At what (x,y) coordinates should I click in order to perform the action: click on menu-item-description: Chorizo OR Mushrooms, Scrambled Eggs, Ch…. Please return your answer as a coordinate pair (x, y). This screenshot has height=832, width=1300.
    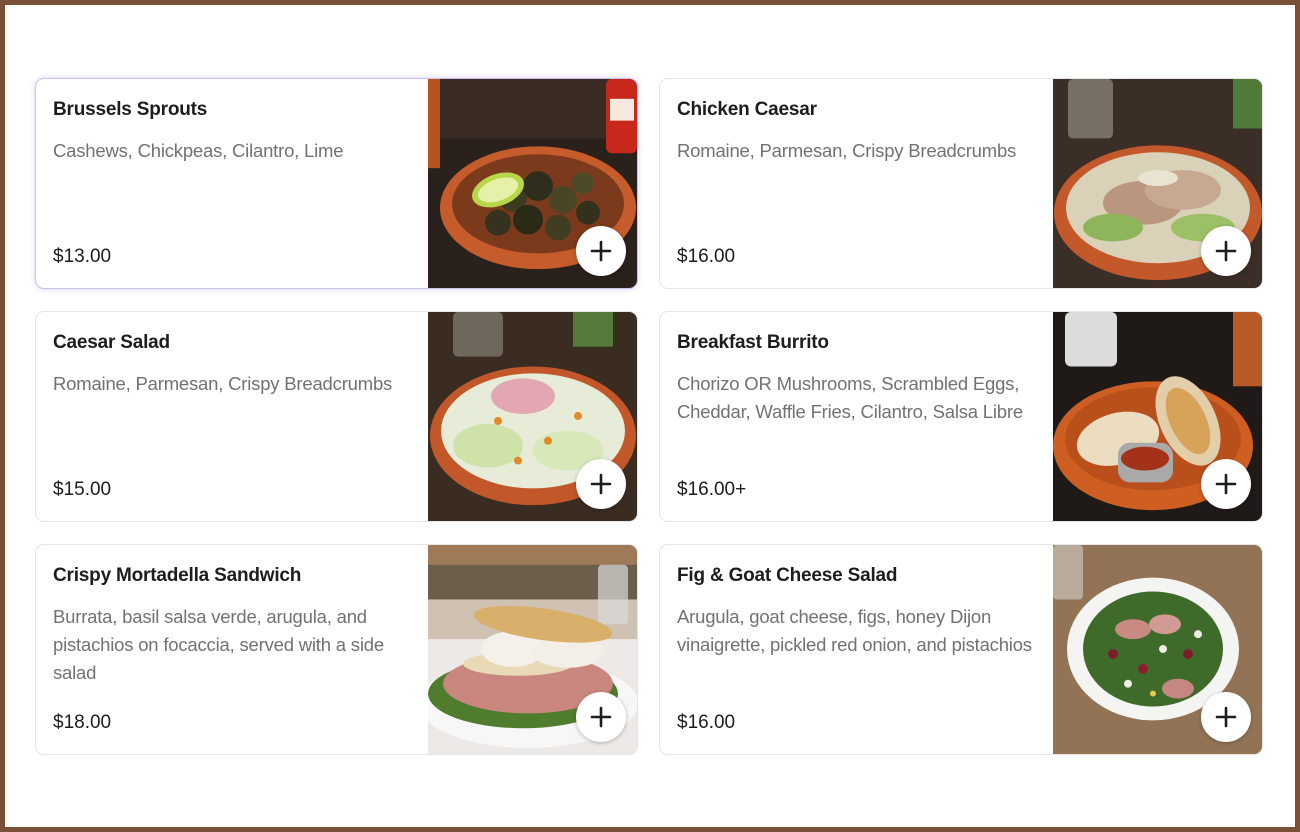
    Looking at the image, I should click on (850, 397).